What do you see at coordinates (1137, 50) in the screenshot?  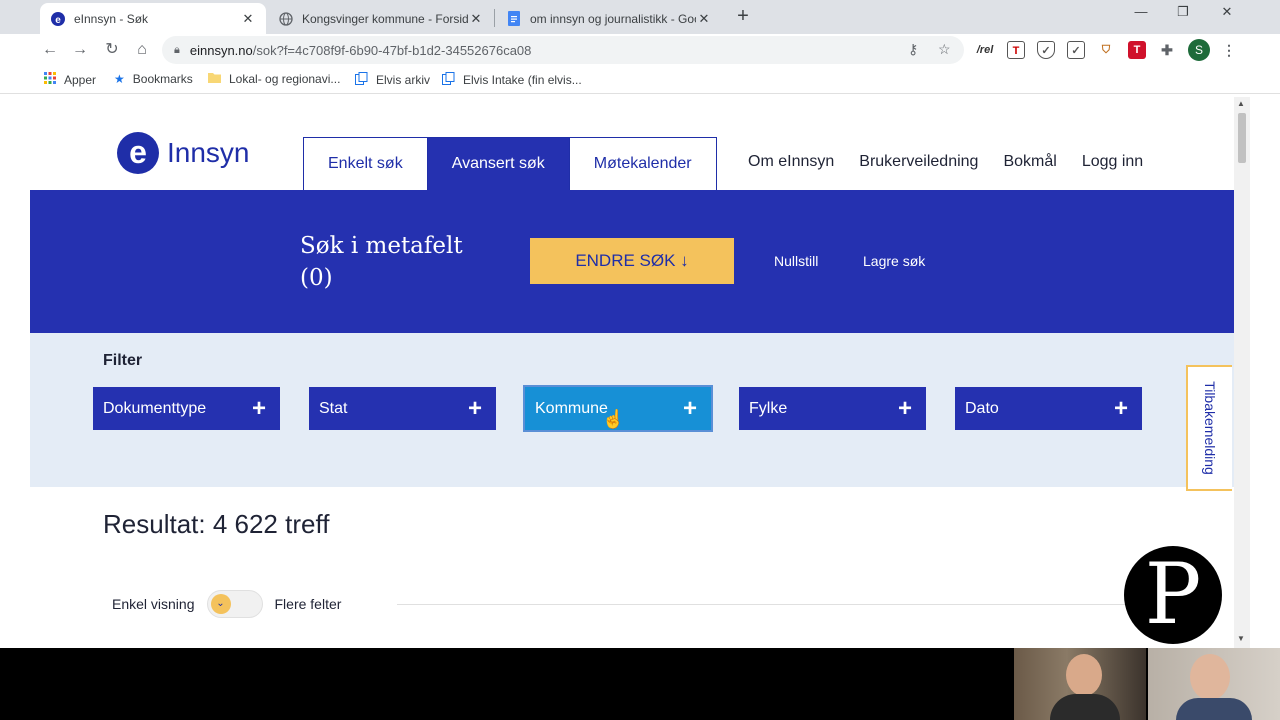 I see `red-t-extension-icon: T` at bounding box center [1137, 50].